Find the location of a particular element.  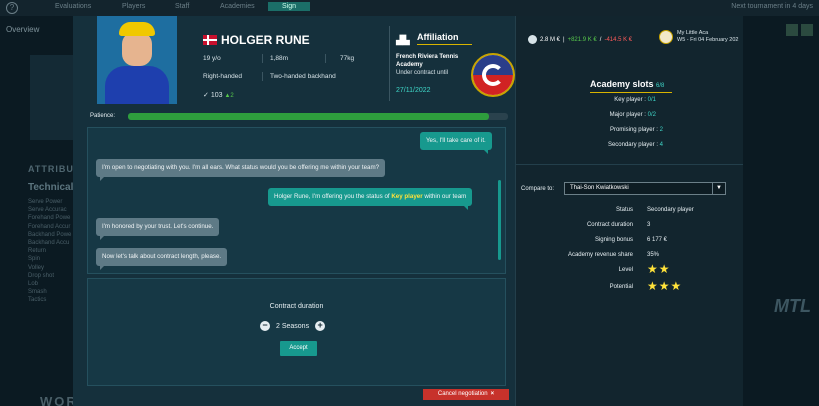

bg-tab-staff: Staff is located at coordinates (182, 6).